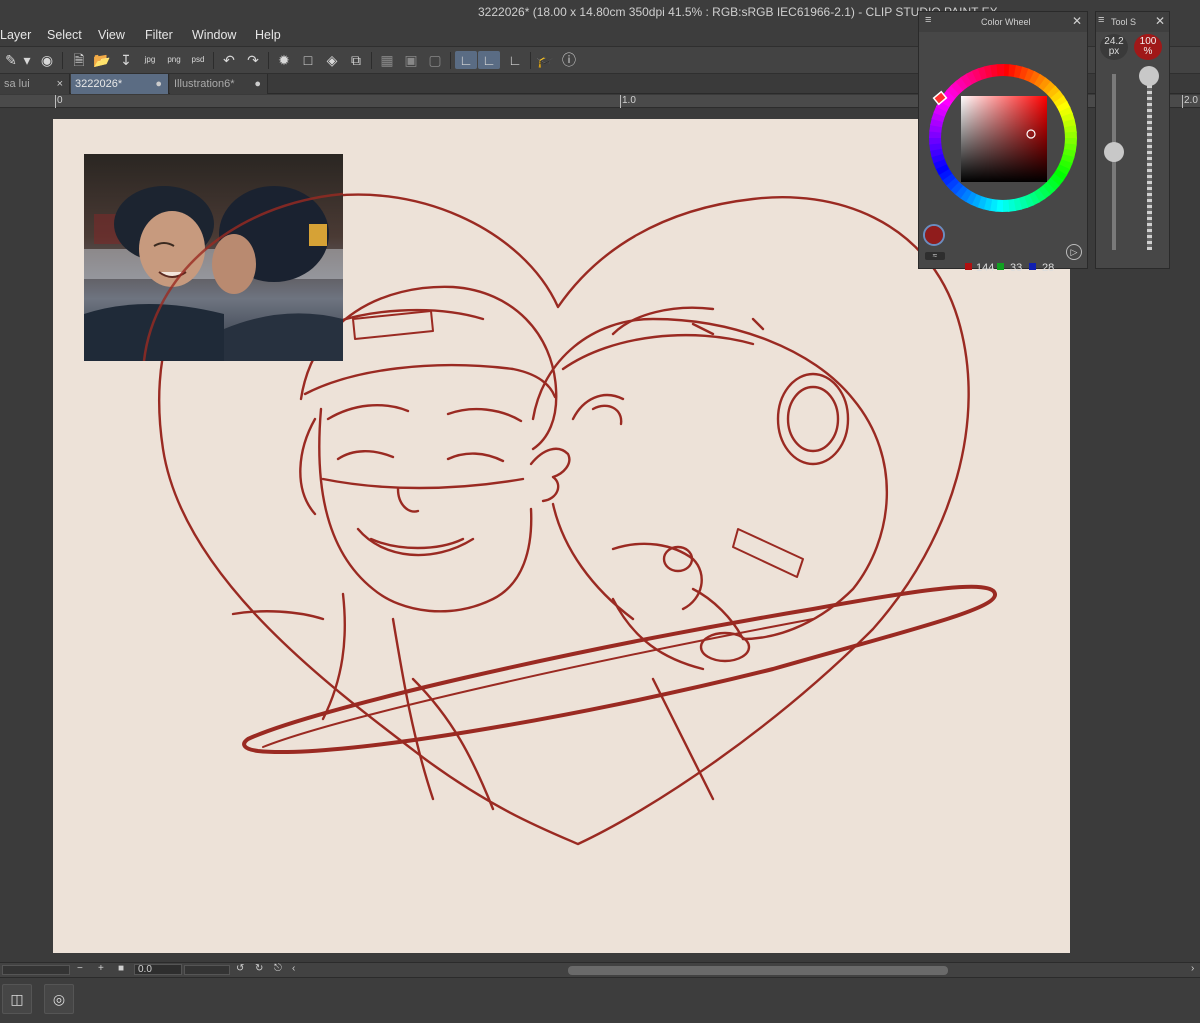 This screenshot has height=1023, width=1200. Describe the element at coordinates (435, 60) in the screenshot. I see `frame-icon: ▢` at that location.